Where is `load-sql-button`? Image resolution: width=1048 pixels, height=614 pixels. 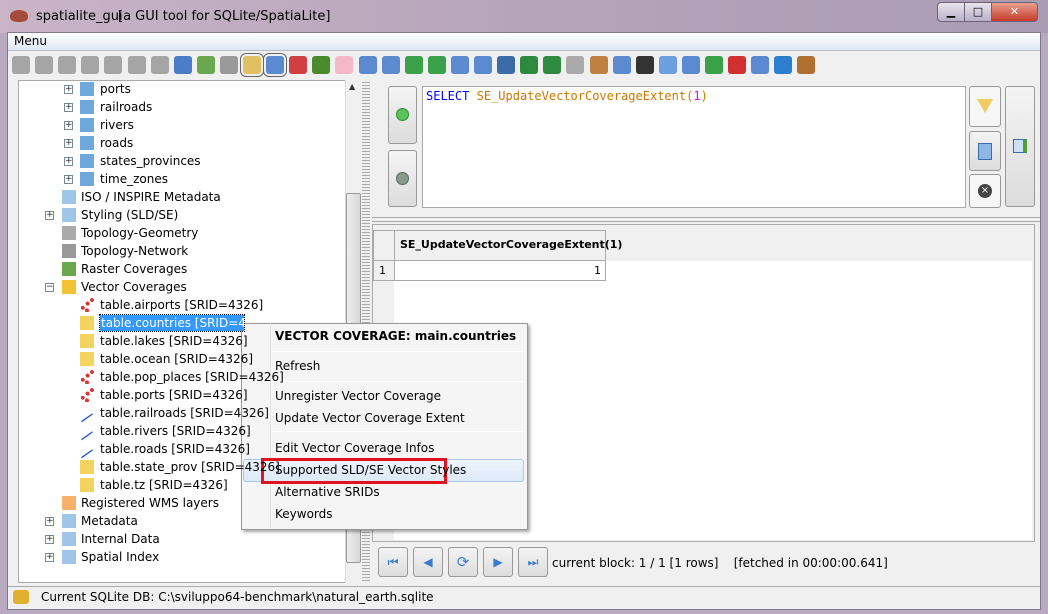
load-sql-button is located at coordinates (985, 151).